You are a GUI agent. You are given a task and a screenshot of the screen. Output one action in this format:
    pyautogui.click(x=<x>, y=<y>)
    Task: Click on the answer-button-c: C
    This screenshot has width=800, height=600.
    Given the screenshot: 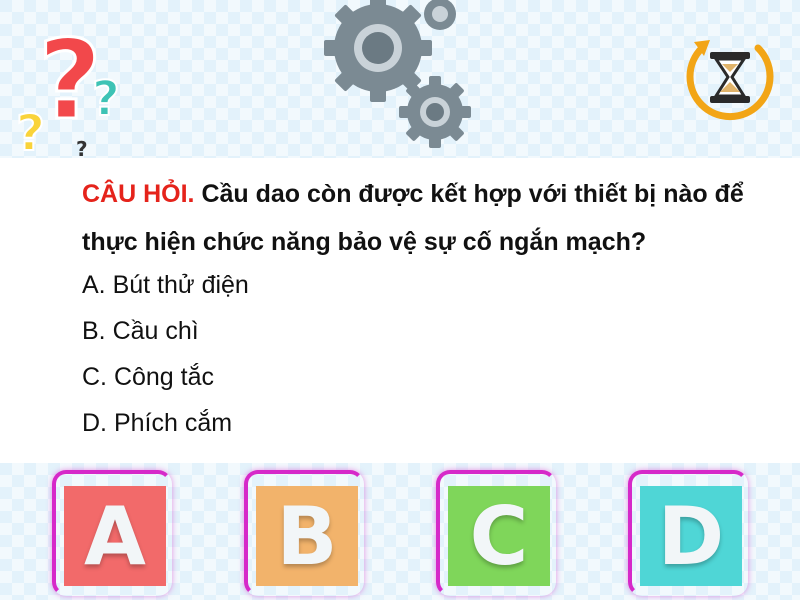 What is the action you would take?
    pyautogui.click(x=496, y=533)
    